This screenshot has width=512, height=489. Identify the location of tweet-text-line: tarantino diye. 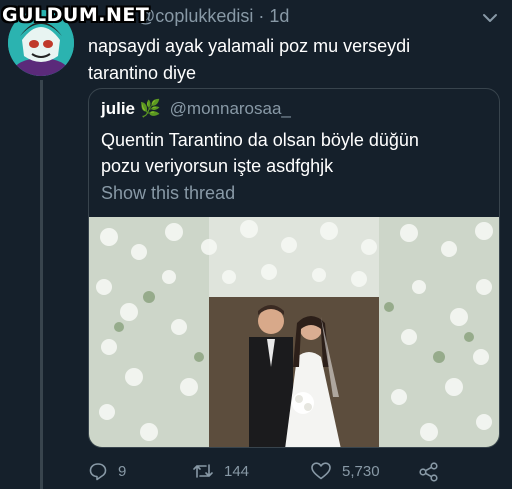
(142, 73).